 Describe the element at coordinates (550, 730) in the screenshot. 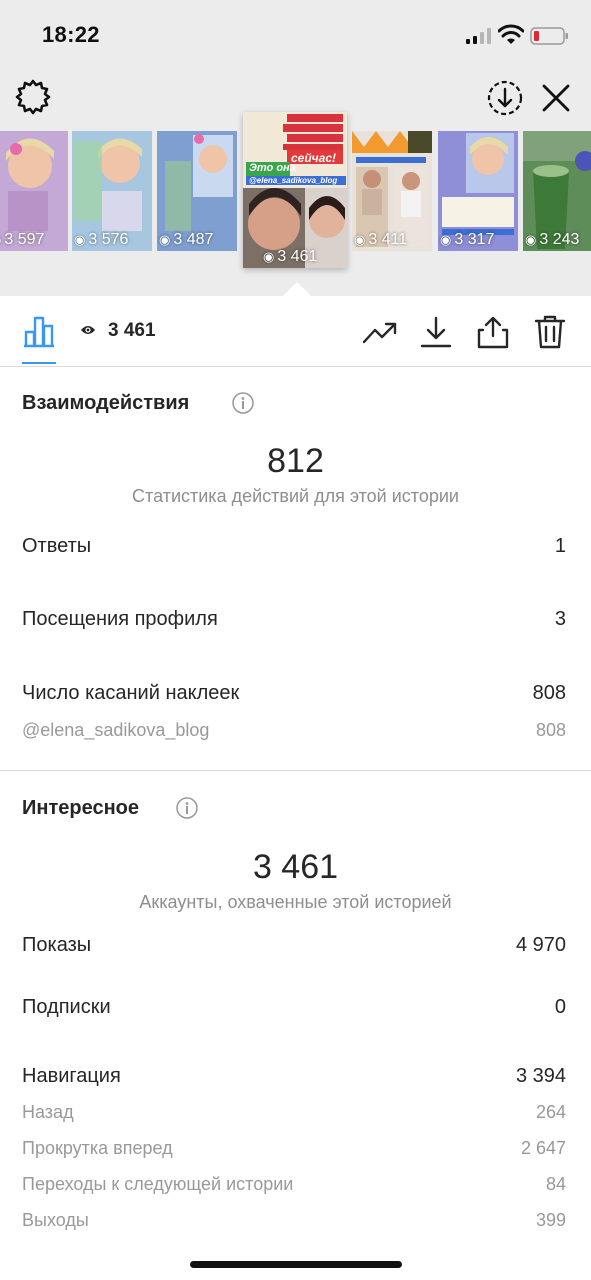

I see `sticker-mention-value: 808` at that location.